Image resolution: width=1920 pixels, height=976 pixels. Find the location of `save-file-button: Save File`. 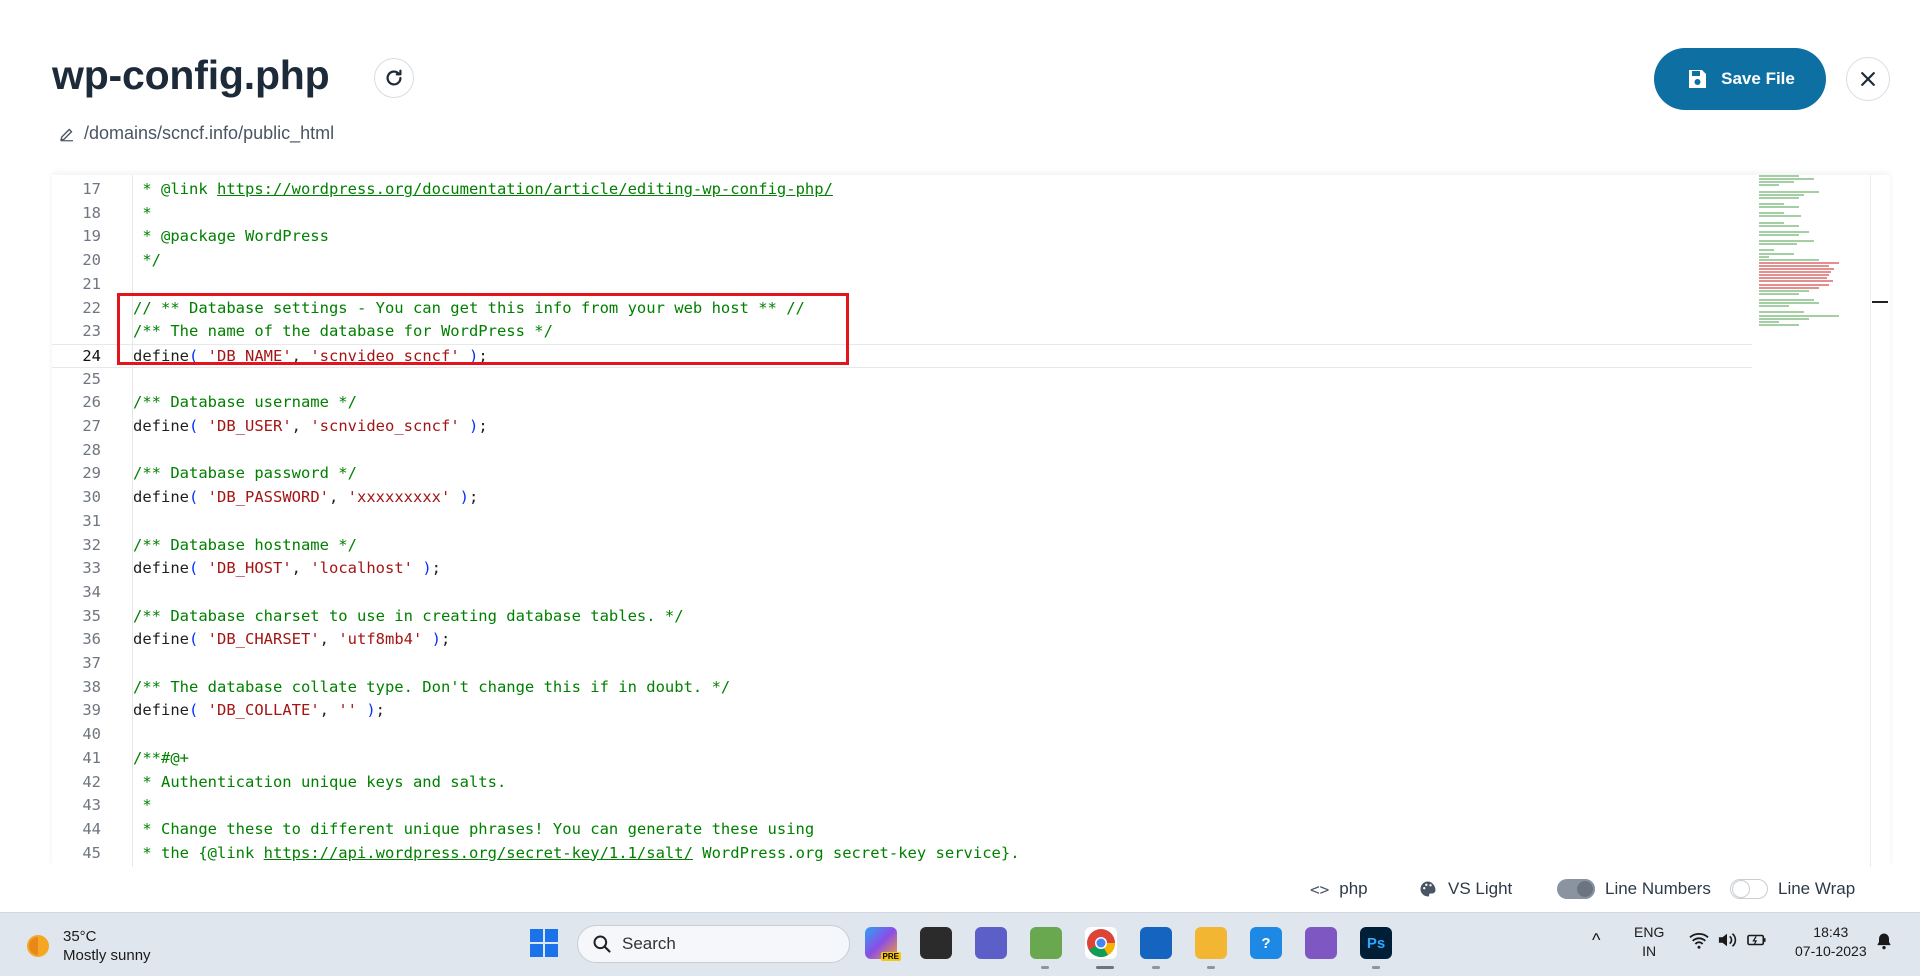

save-file-button: Save File is located at coordinates (1740, 79).